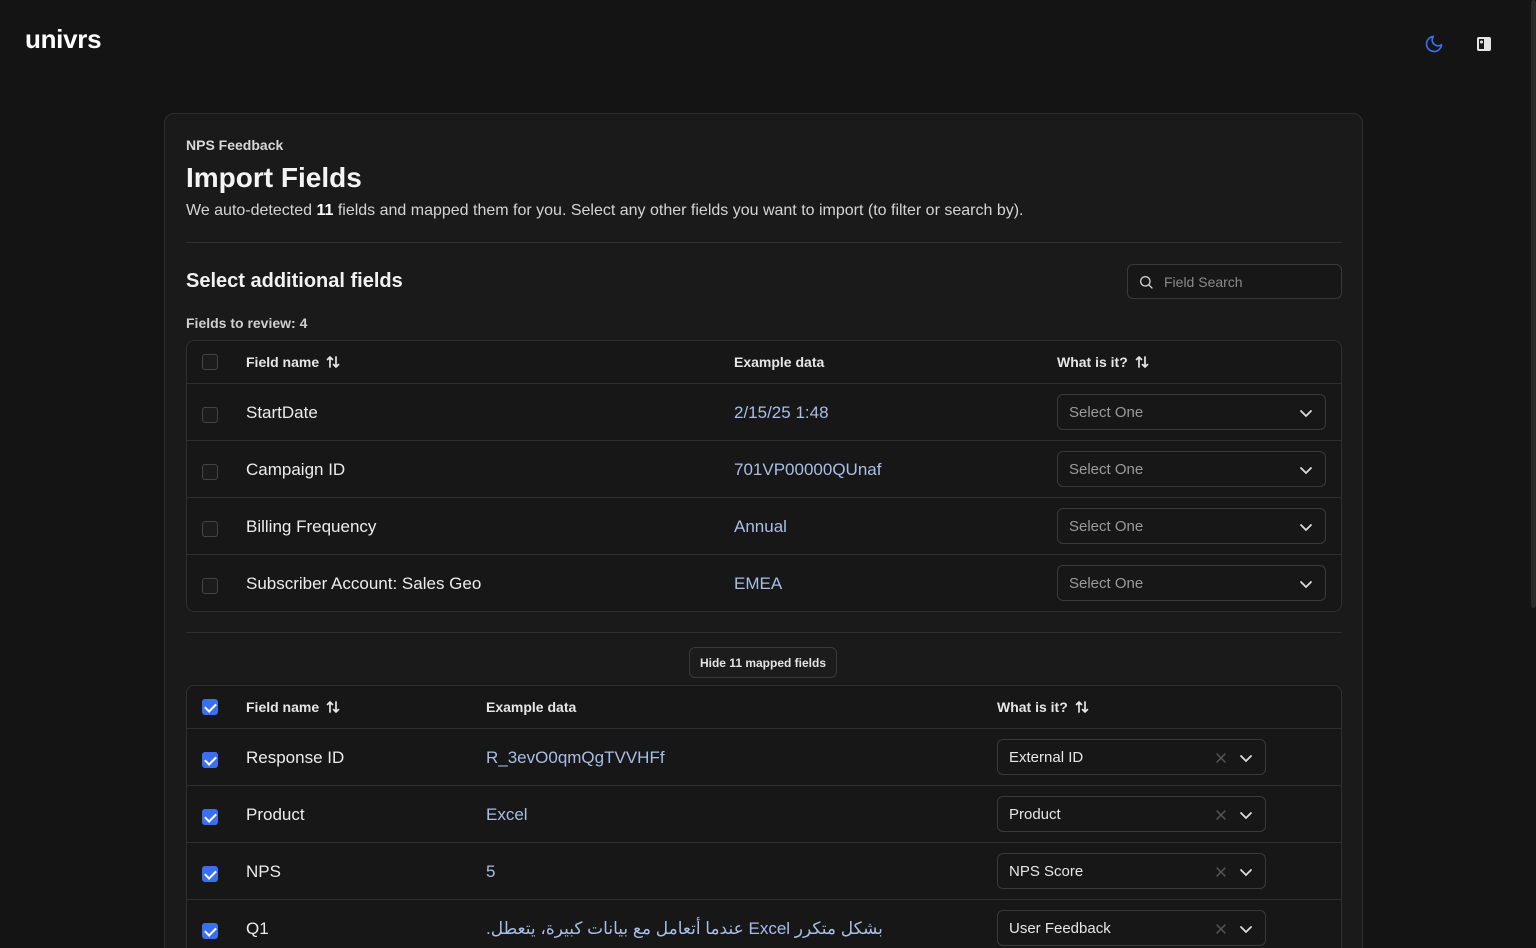 The image size is (1536, 948). I want to click on field-type-select: User Feedback, so click(1131, 928).